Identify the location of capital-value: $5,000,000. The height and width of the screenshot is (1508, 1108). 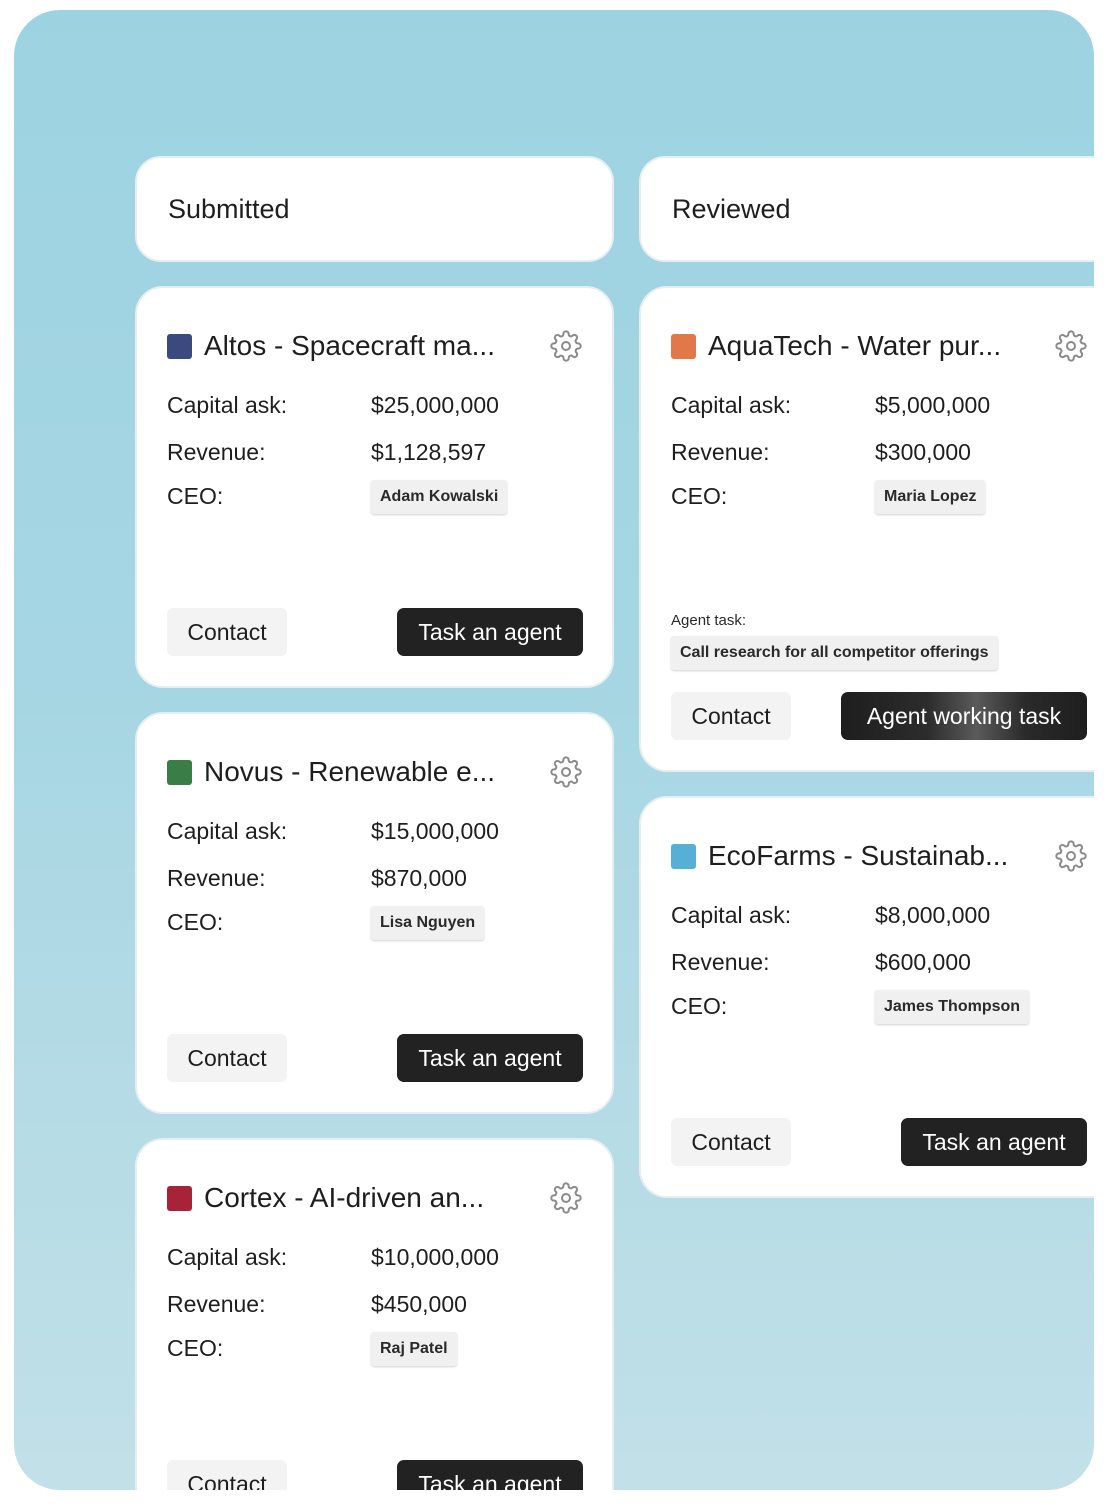
(933, 405).